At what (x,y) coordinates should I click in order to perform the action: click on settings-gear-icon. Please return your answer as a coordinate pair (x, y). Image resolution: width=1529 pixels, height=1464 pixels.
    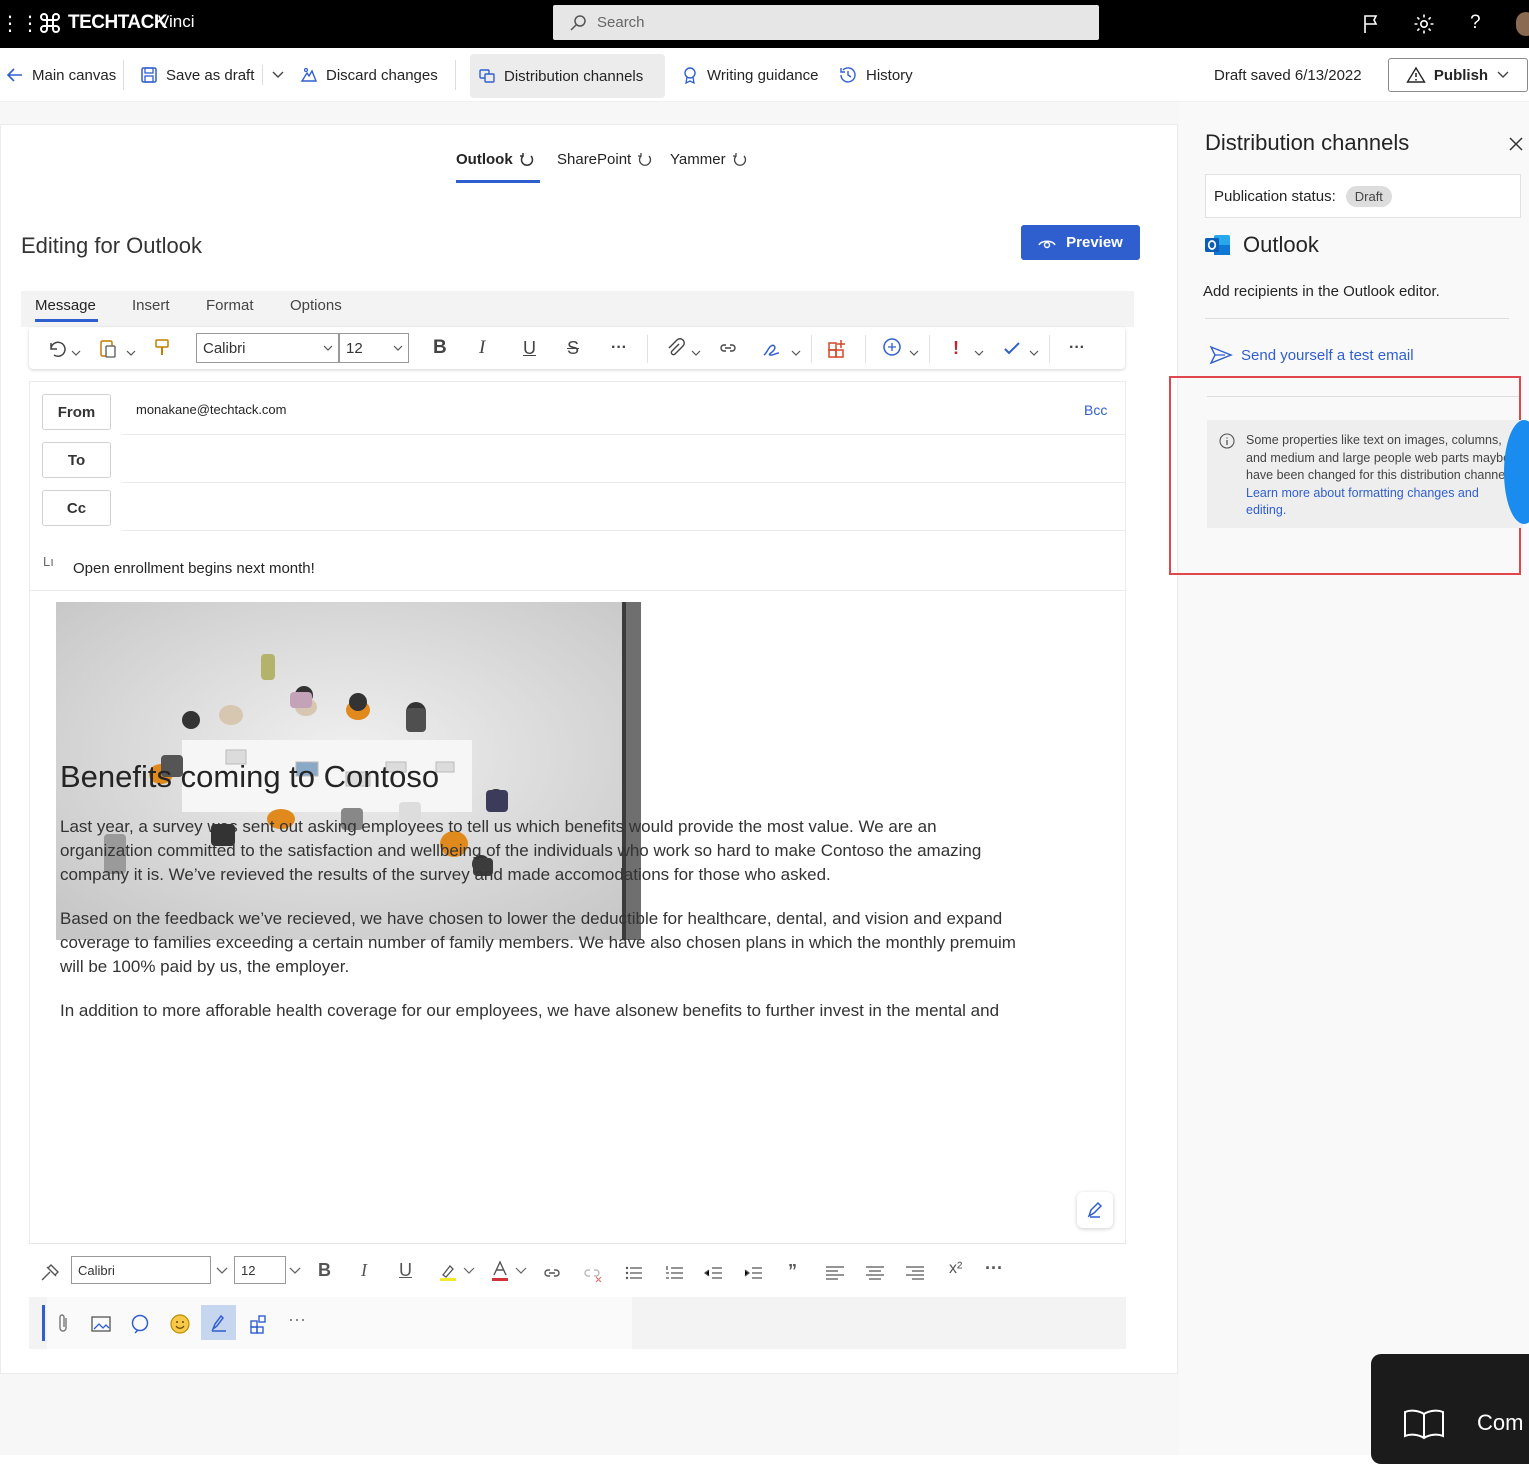
    Looking at the image, I should click on (1424, 24).